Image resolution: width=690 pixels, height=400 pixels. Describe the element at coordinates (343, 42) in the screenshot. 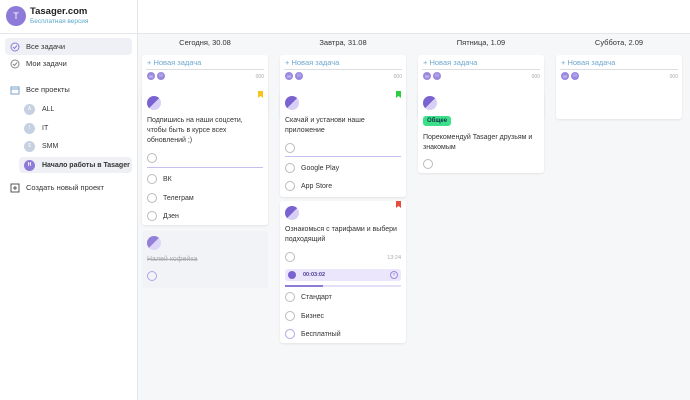

I see `column-title: Завтра, 31.08` at that location.